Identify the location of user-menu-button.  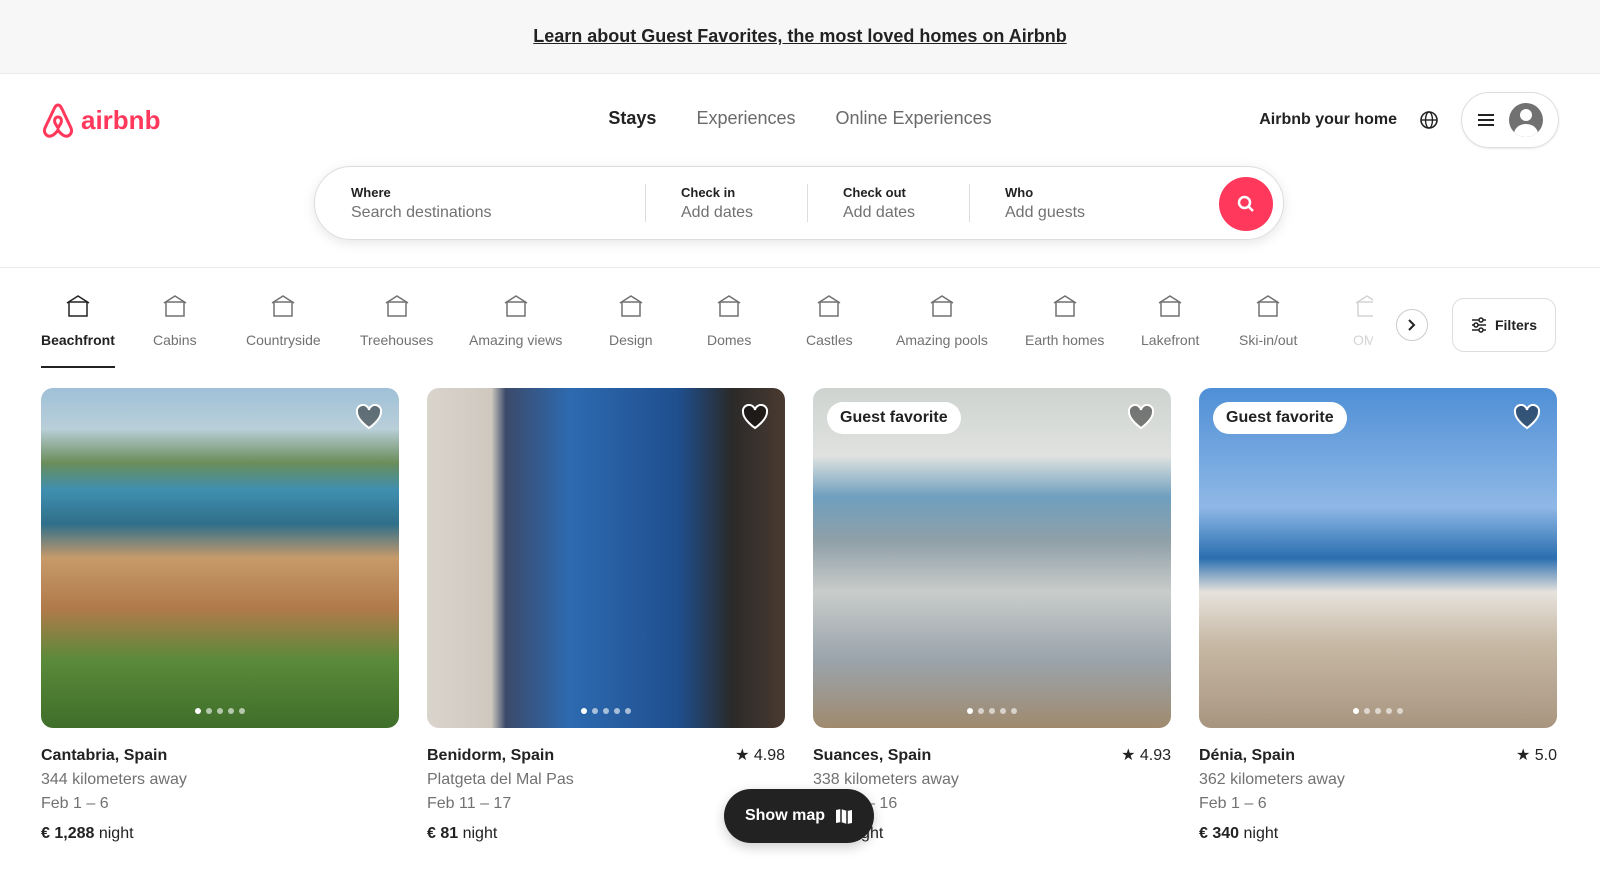
(1510, 120).